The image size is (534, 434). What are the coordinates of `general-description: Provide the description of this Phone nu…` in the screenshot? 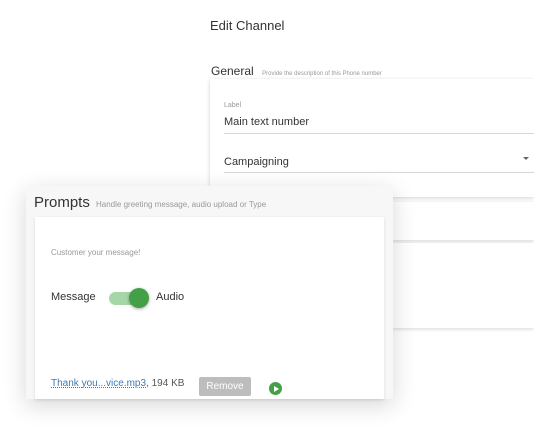 It's located at (322, 74).